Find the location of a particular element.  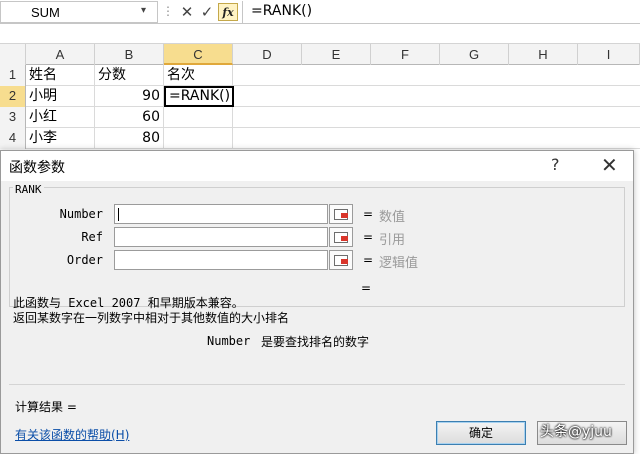

cell-b2: 90 is located at coordinates (129, 96).